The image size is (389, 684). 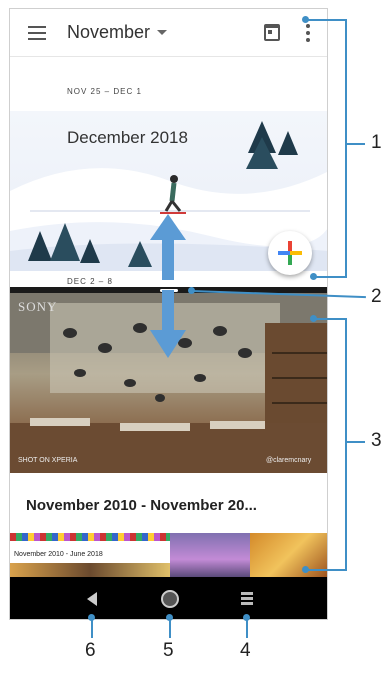 What do you see at coordinates (37, 33) in the screenshot?
I see `menu-icon` at bounding box center [37, 33].